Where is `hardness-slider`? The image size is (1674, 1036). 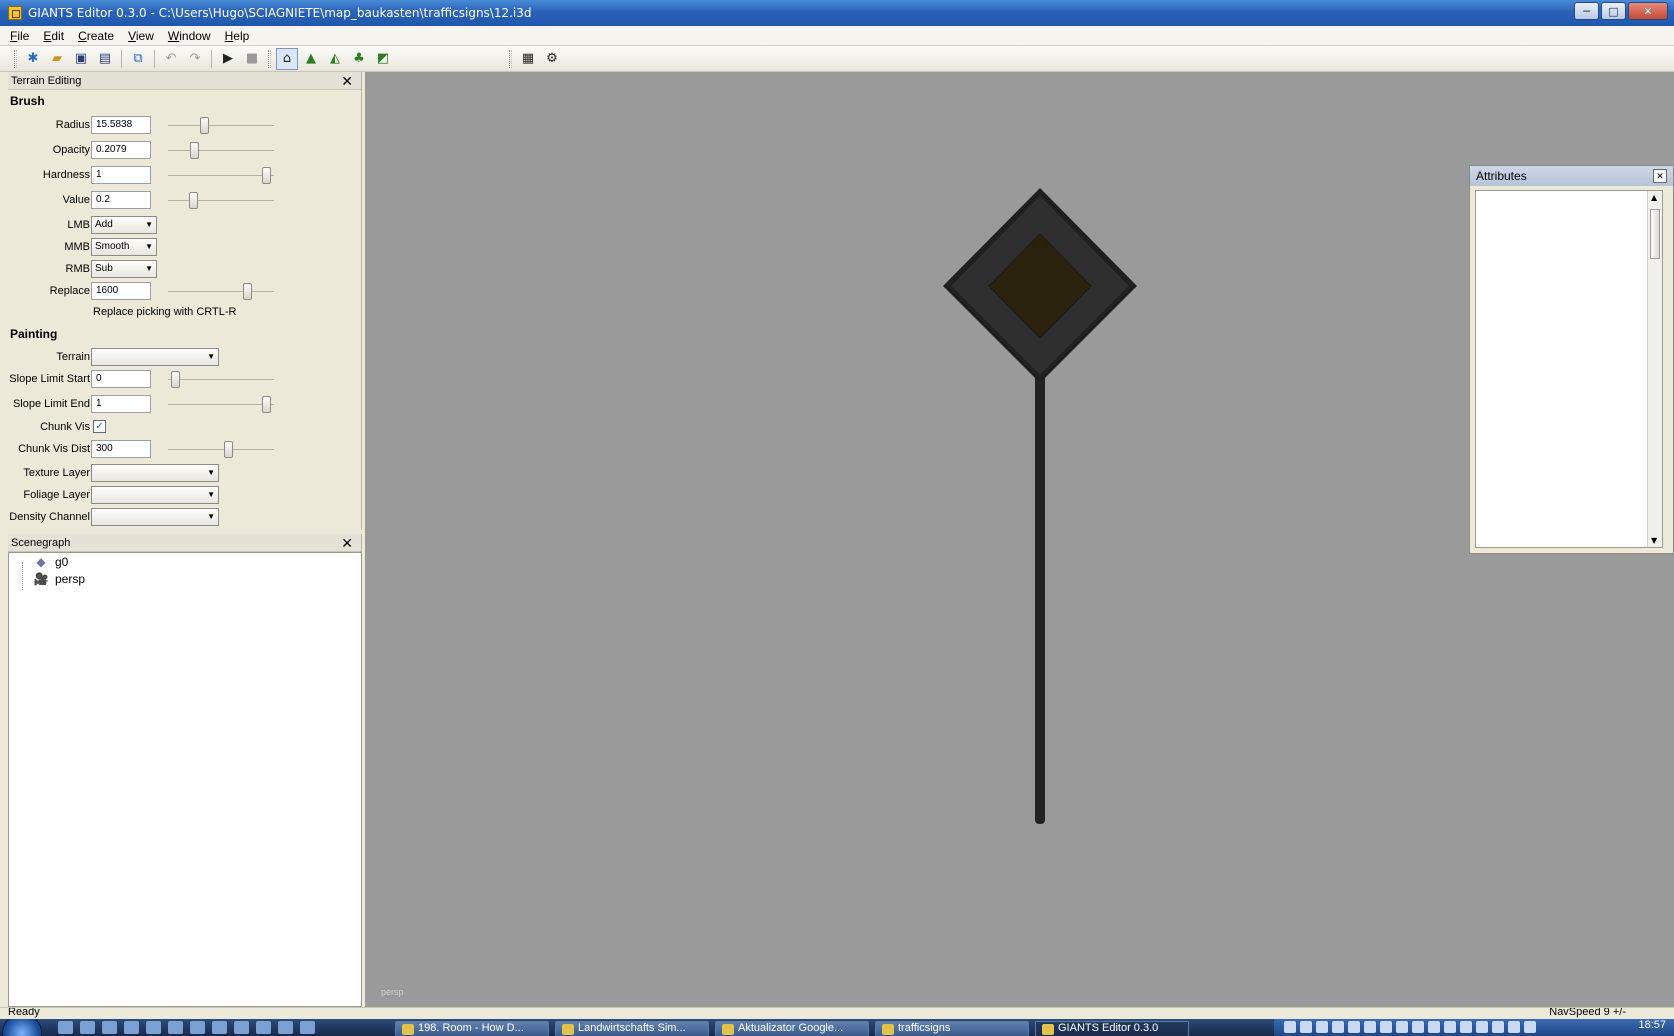 hardness-slider is located at coordinates (221, 175).